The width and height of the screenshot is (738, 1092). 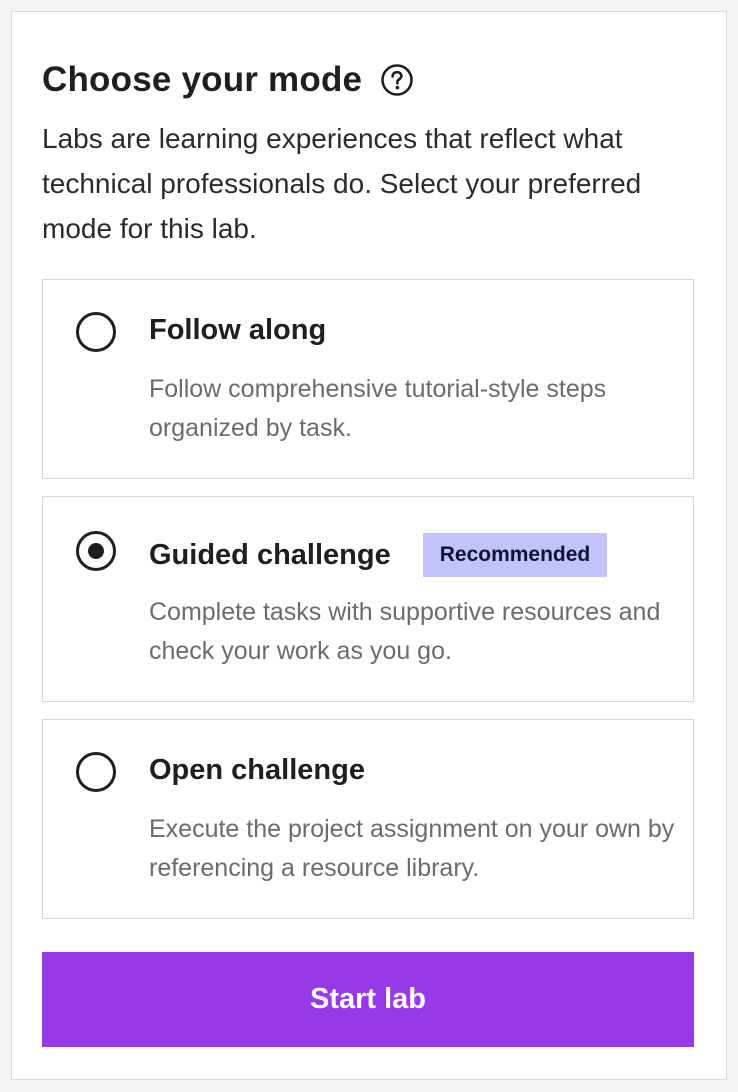 I want to click on option-title: Follow along, so click(x=238, y=330).